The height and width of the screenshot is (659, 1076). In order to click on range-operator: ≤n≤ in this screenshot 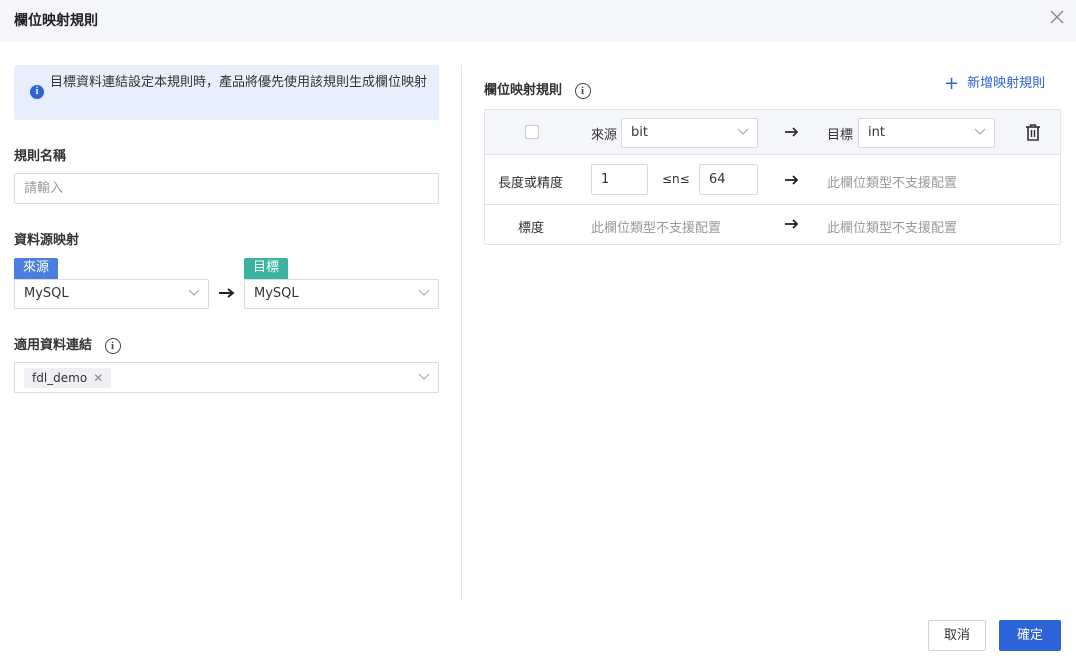, I will do `click(676, 179)`.